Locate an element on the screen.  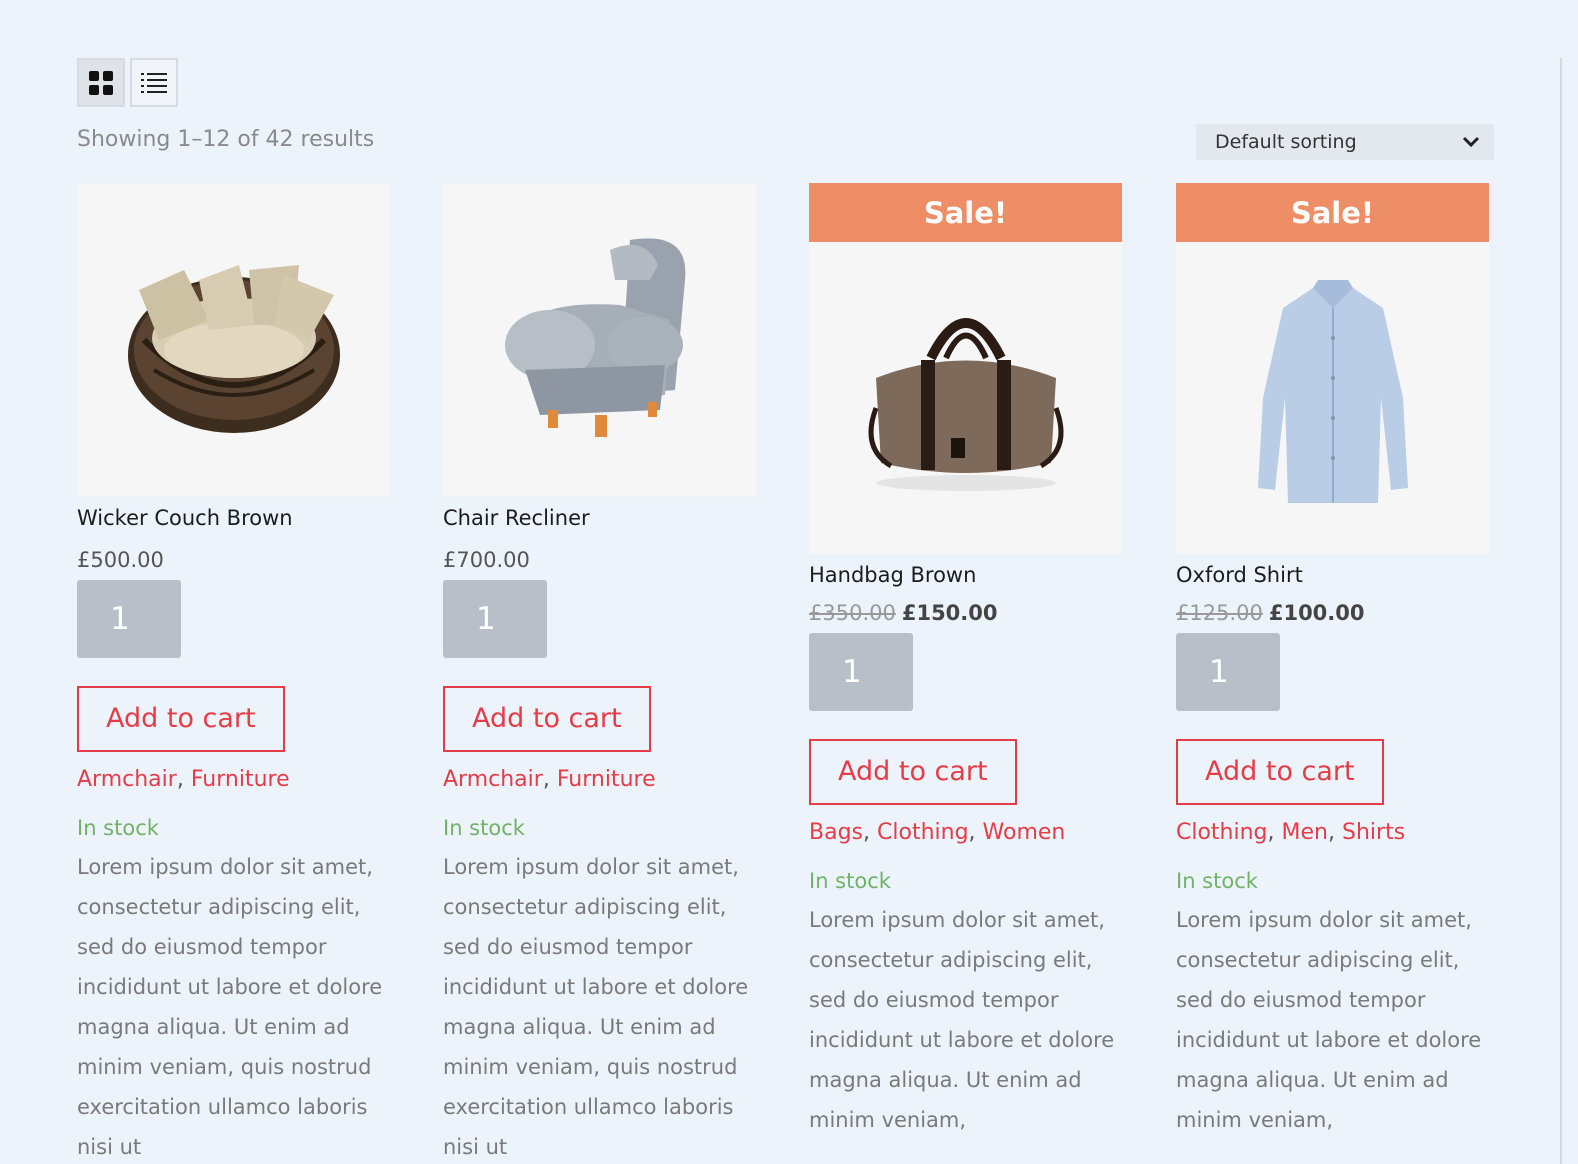
category-link: Bags is located at coordinates (836, 832).